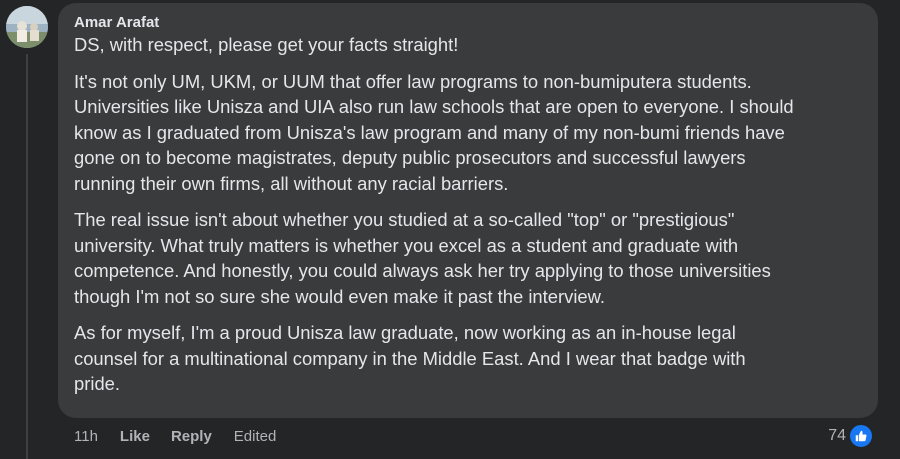  What do you see at coordinates (86, 436) in the screenshot?
I see `comment-timestamp: 11h` at bounding box center [86, 436].